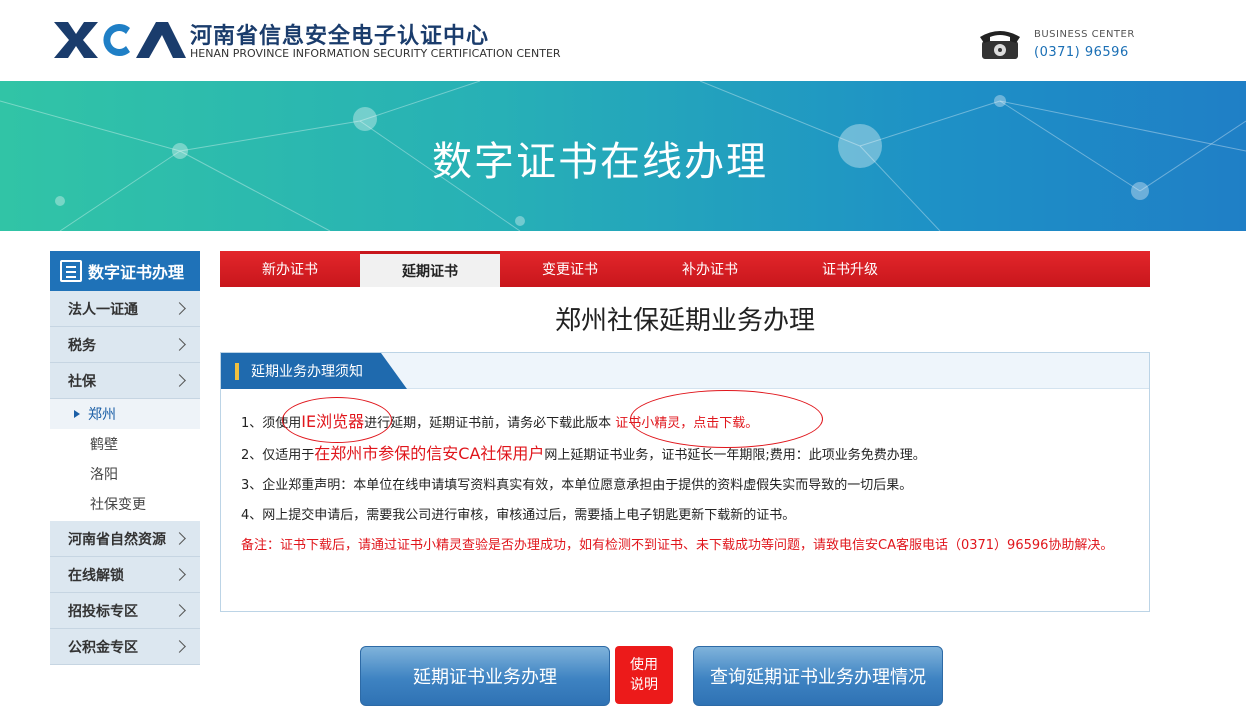 This screenshot has height=725, width=1246. I want to click on tab-new-certificate: 新办证书, so click(290, 269).